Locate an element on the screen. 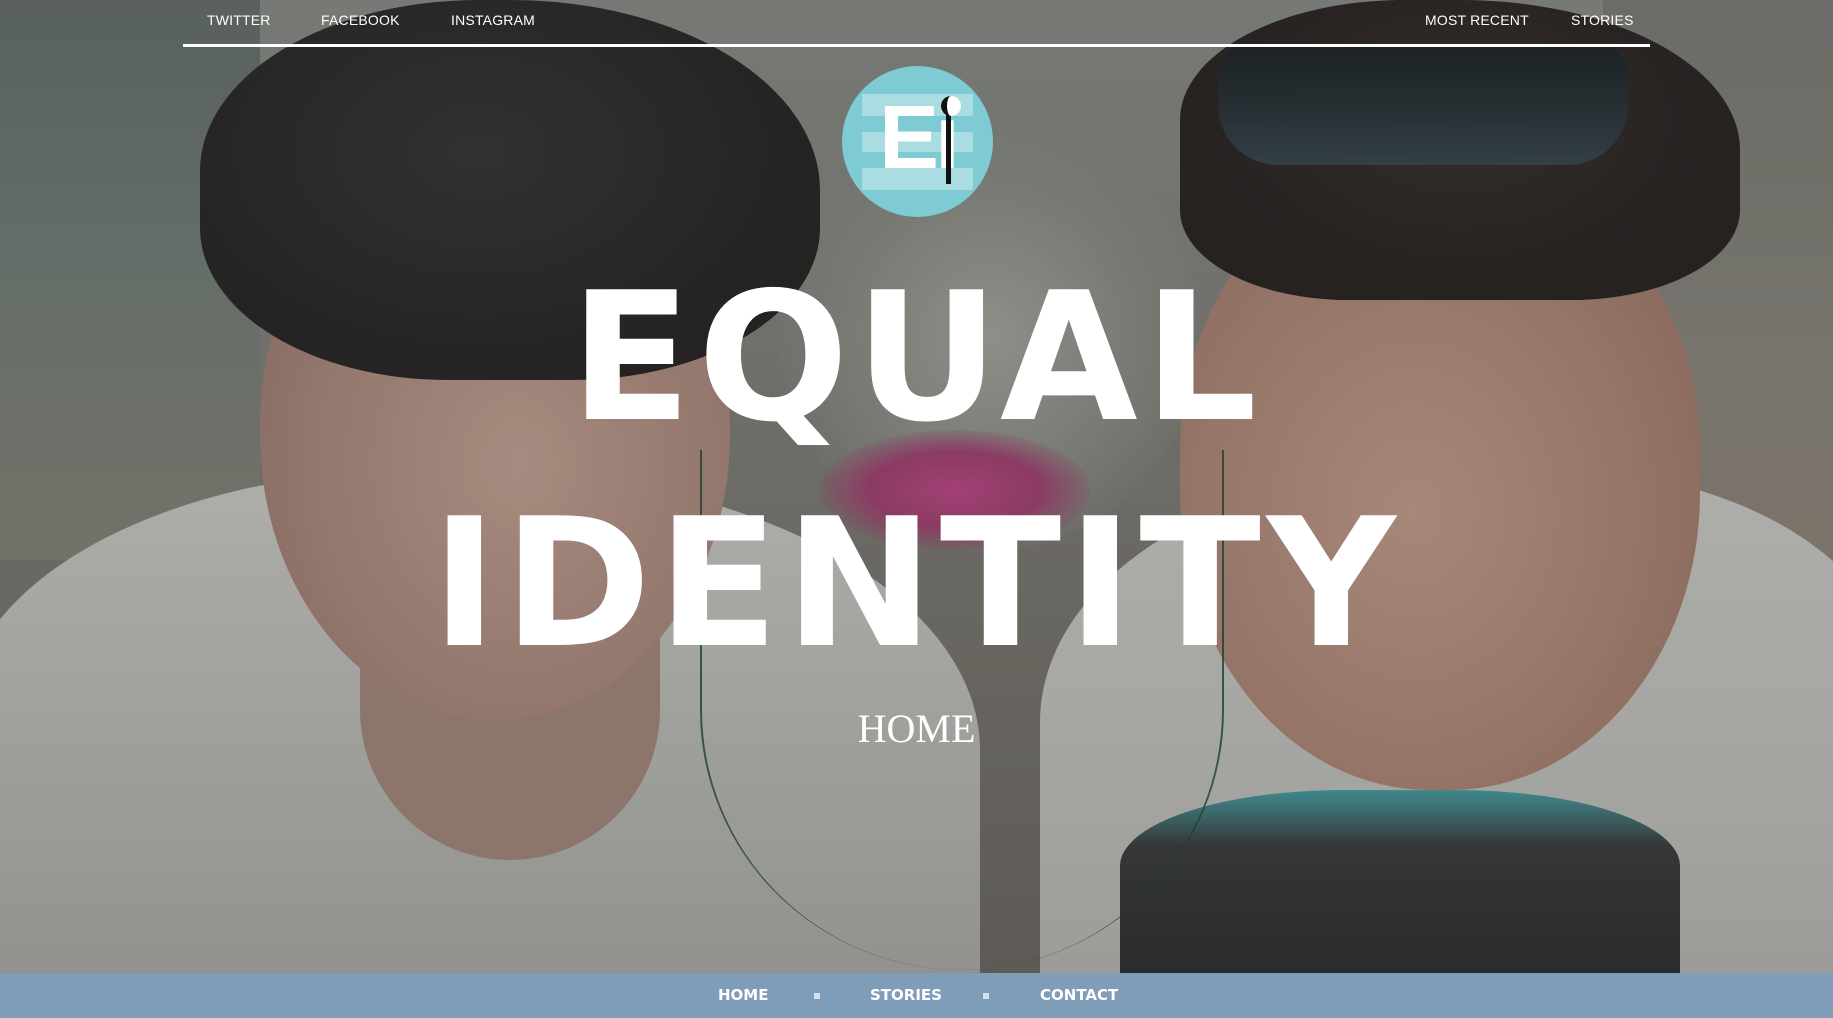 Image resolution: width=1833 pixels, height=1018 pixels. hero-title-line-2: IDENTITY is located at coordinates (916, 583).